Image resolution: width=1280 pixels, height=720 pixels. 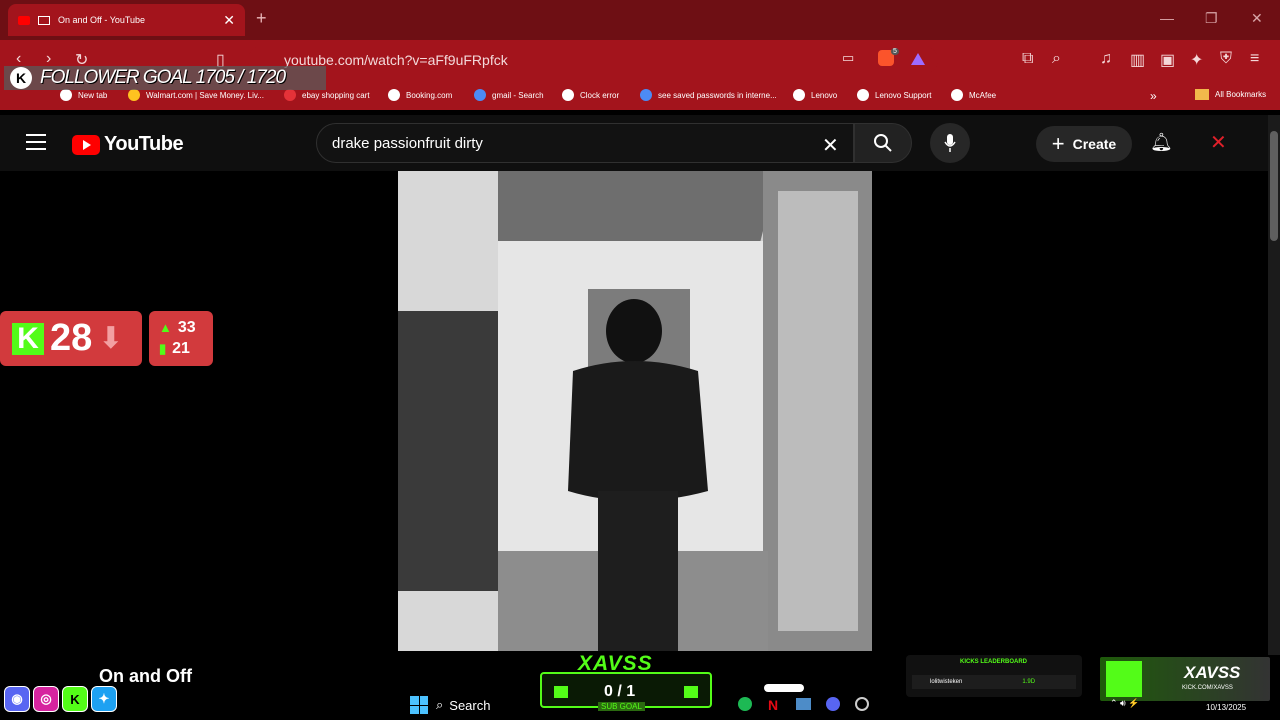 I want to click on brand-card: XAVSS KICK.COM/XAVSS, so click(x=1185, y=679).